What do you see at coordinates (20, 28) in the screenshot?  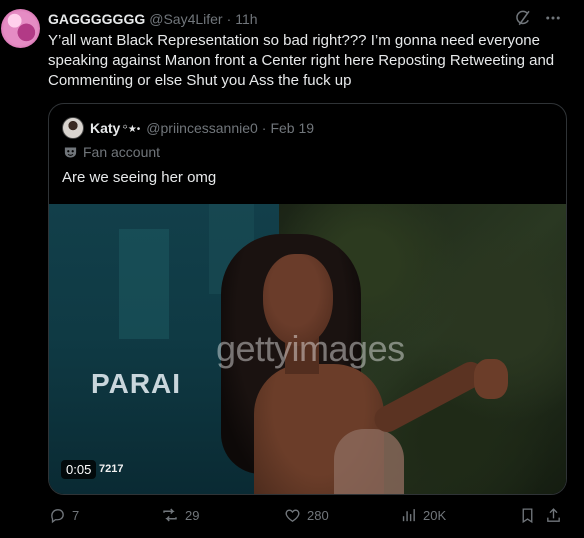 I see `avatar` at bounding box center [20, 28].